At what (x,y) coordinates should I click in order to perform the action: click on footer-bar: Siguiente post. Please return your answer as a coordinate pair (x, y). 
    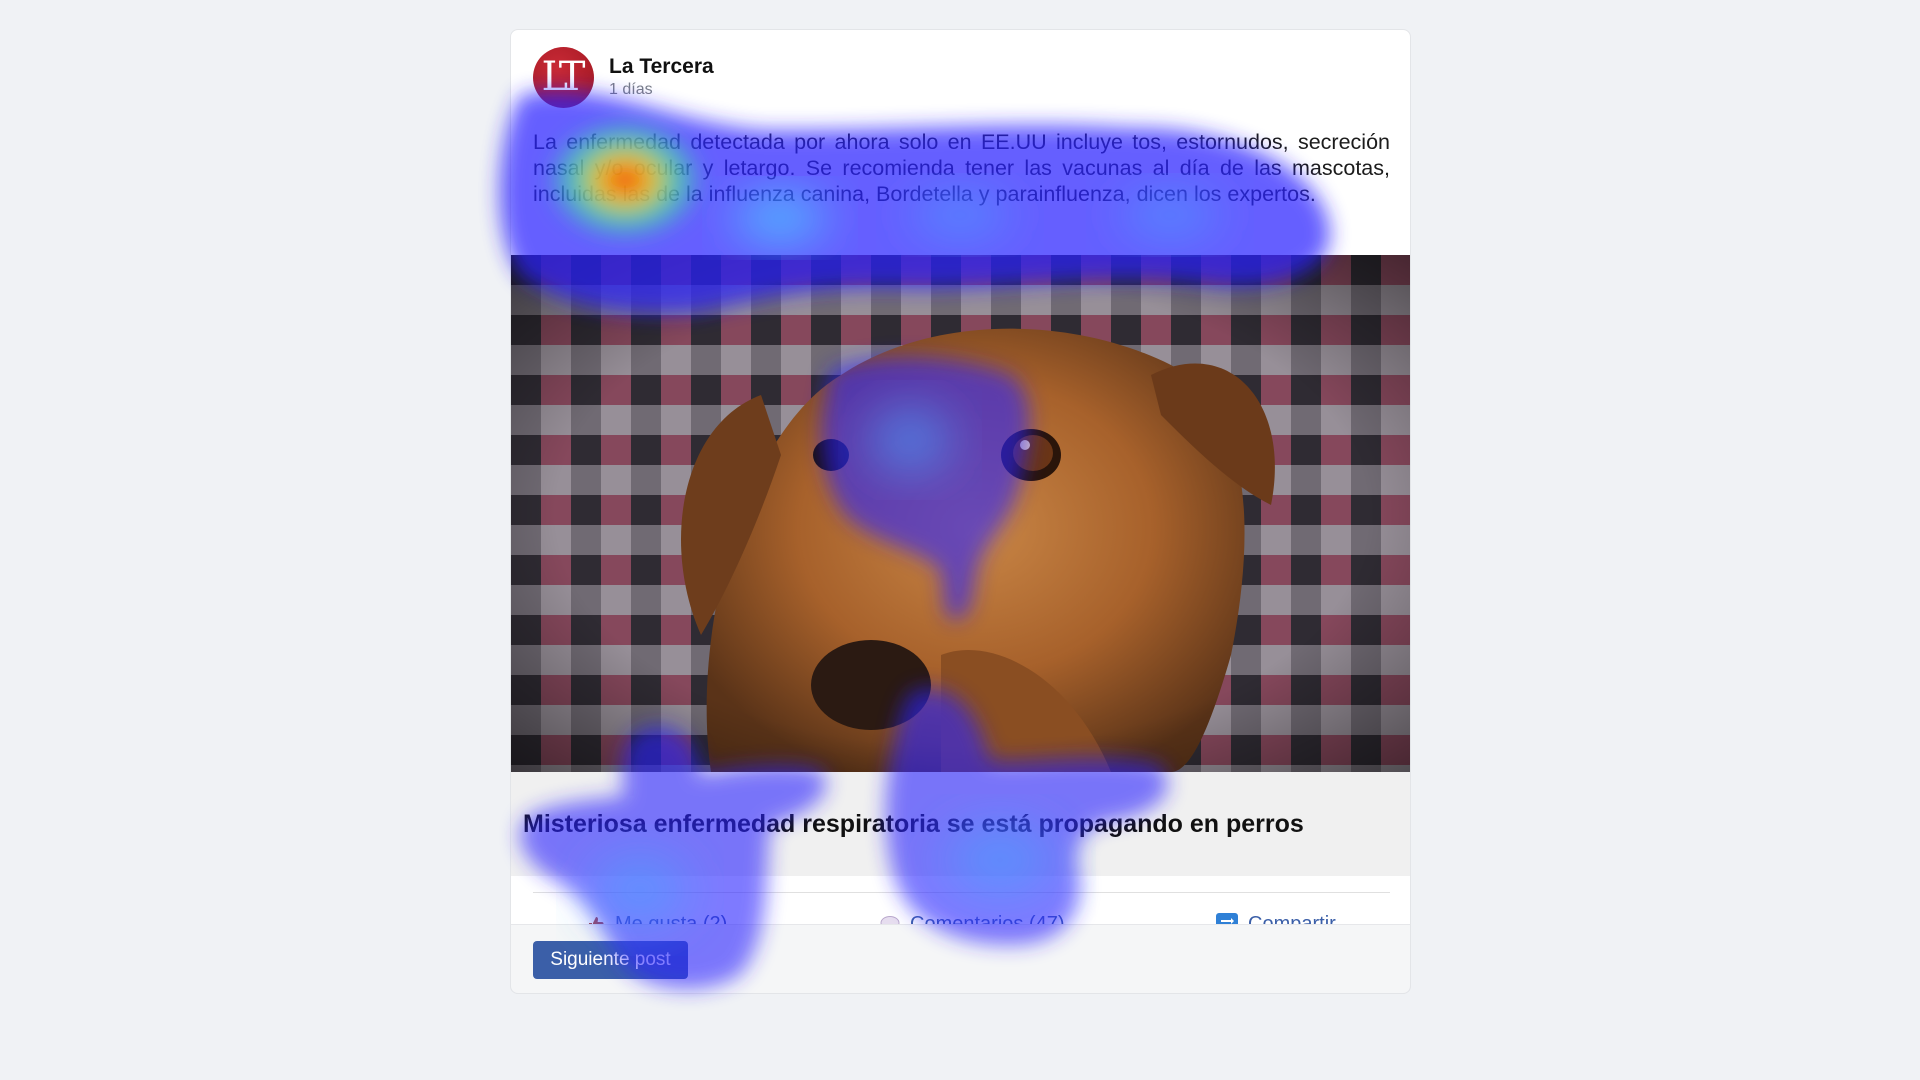
    Looking at the image, I should click on (960, 959).